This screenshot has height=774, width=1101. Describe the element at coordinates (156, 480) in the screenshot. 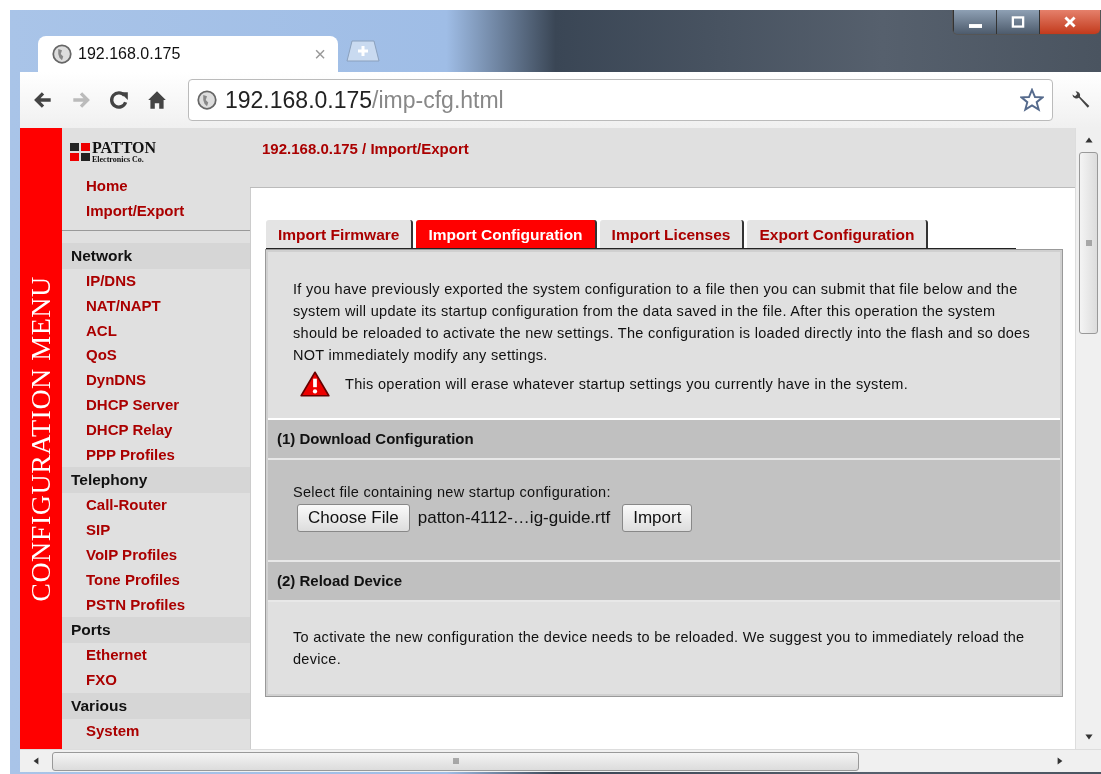

I see `sidebar-group-header: Telephony` at that location.